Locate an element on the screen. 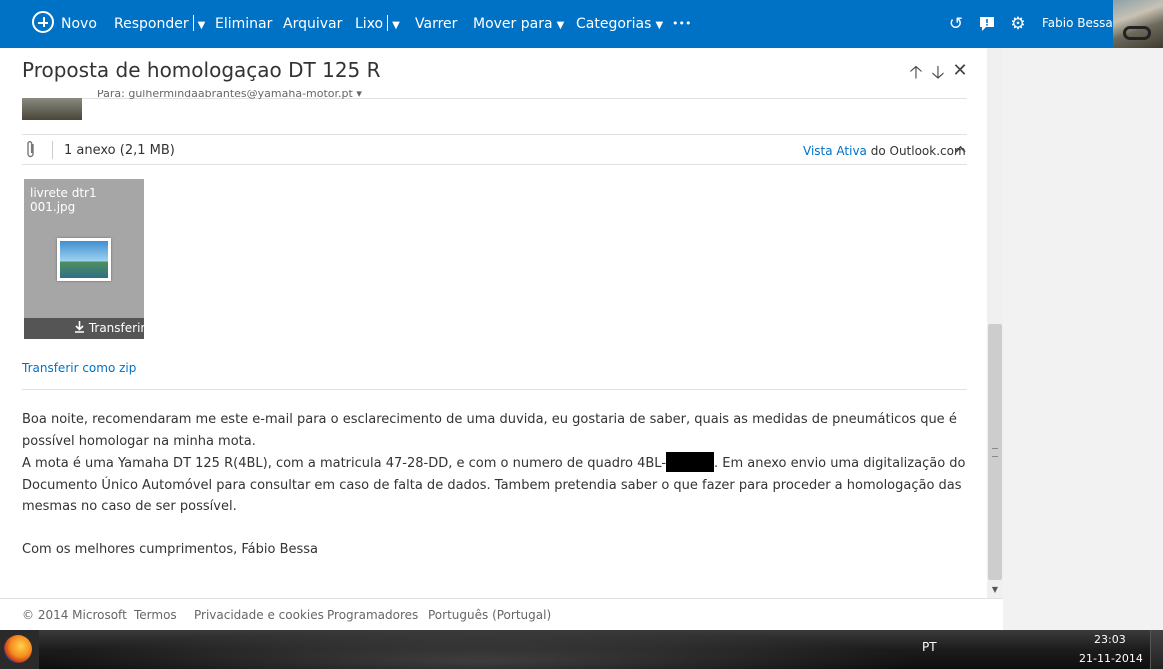 The width and height of the screenshot is (1163, 669). active-view-text: do Outlook.com is located at coordinates (916, 151).